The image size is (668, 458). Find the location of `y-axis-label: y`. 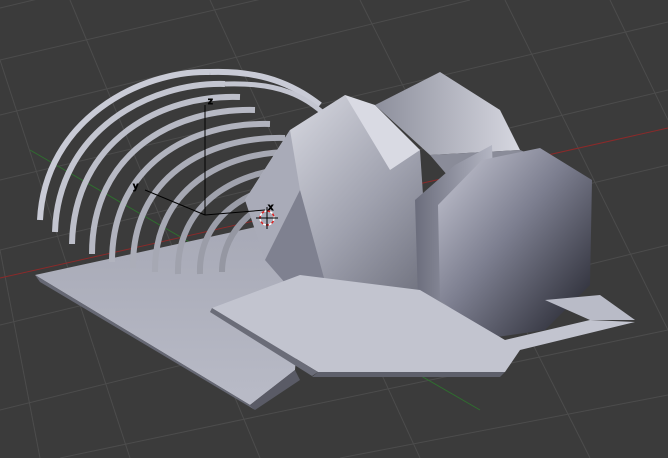

y-axis-label: y is located at coordinates (136, 187).